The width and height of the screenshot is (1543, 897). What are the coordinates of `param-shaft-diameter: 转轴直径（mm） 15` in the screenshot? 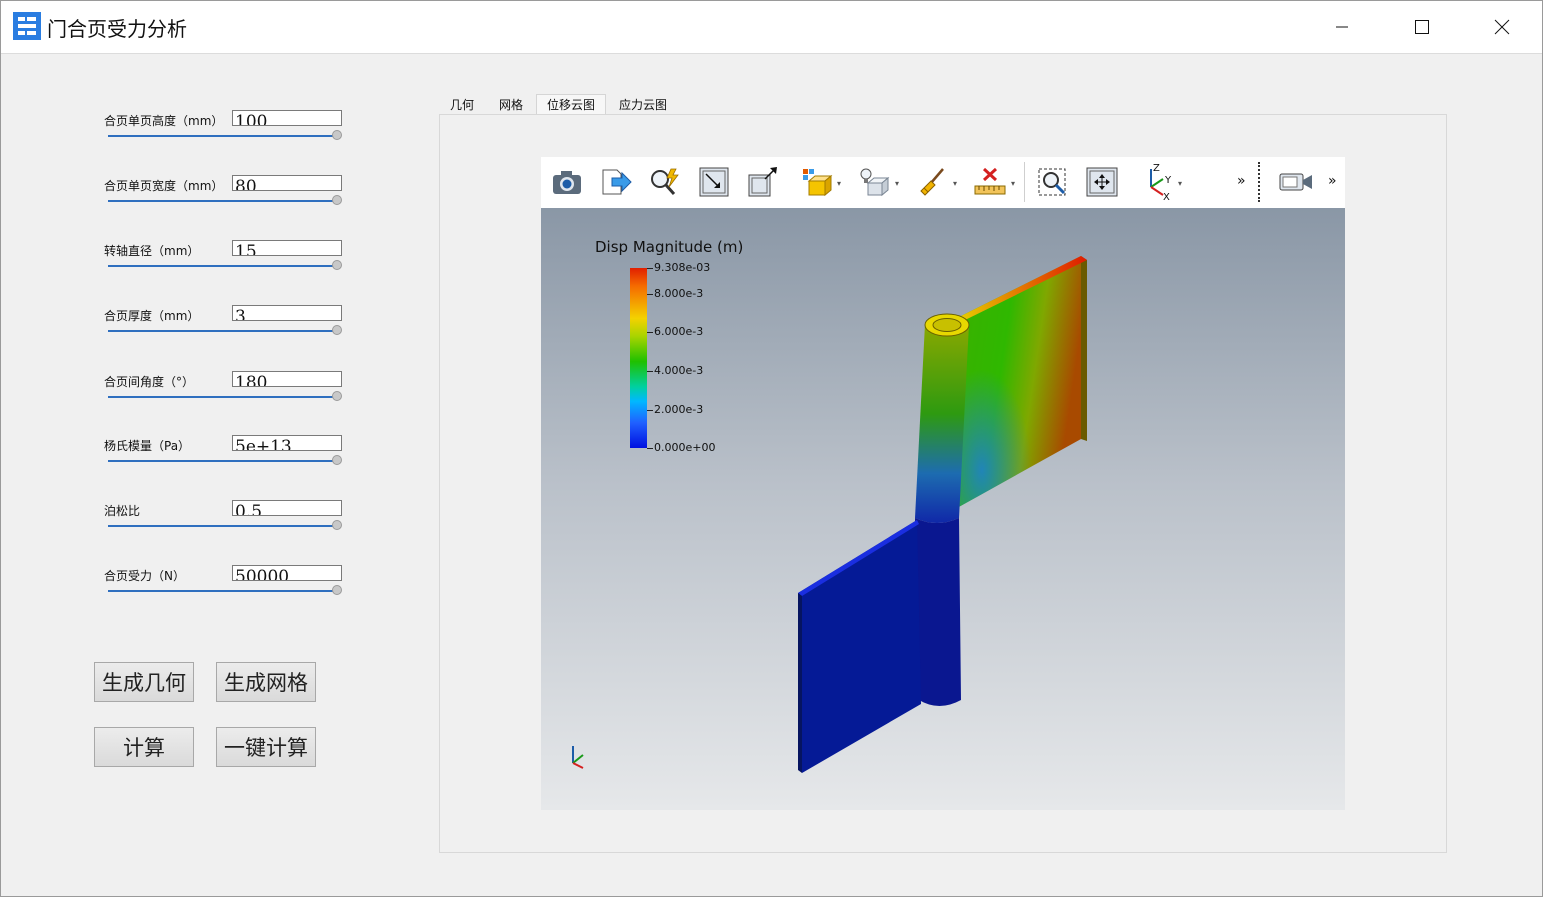 It's located at (224, 260).